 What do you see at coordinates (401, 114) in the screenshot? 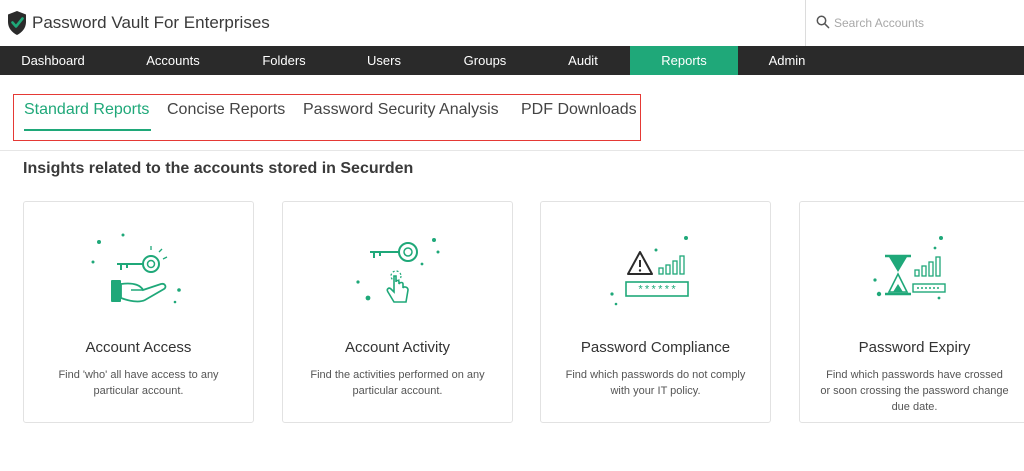
I see `tab-password-security-analysis: Password Security Analysis` at bounding box center [401, 114].